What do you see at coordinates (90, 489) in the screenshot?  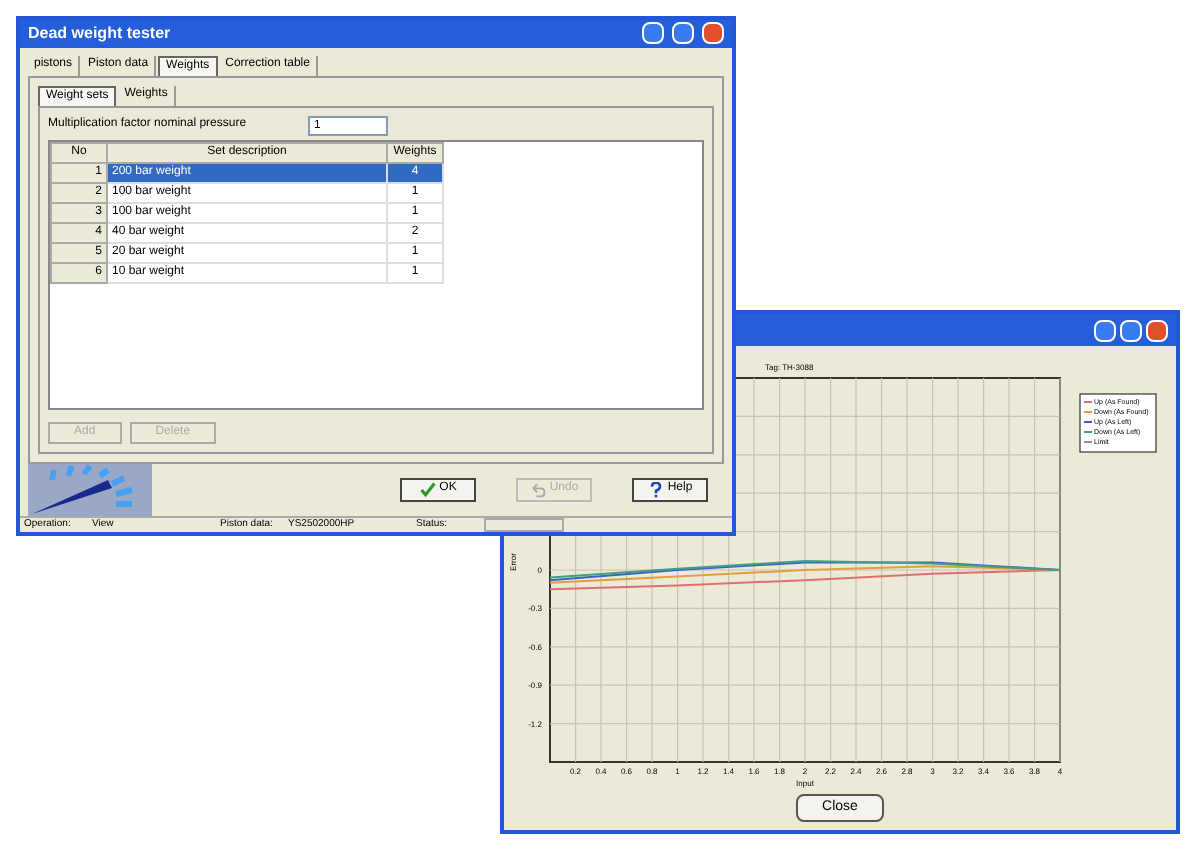 I see `gauge-logo-drawing` at bounding box center [90, 489].